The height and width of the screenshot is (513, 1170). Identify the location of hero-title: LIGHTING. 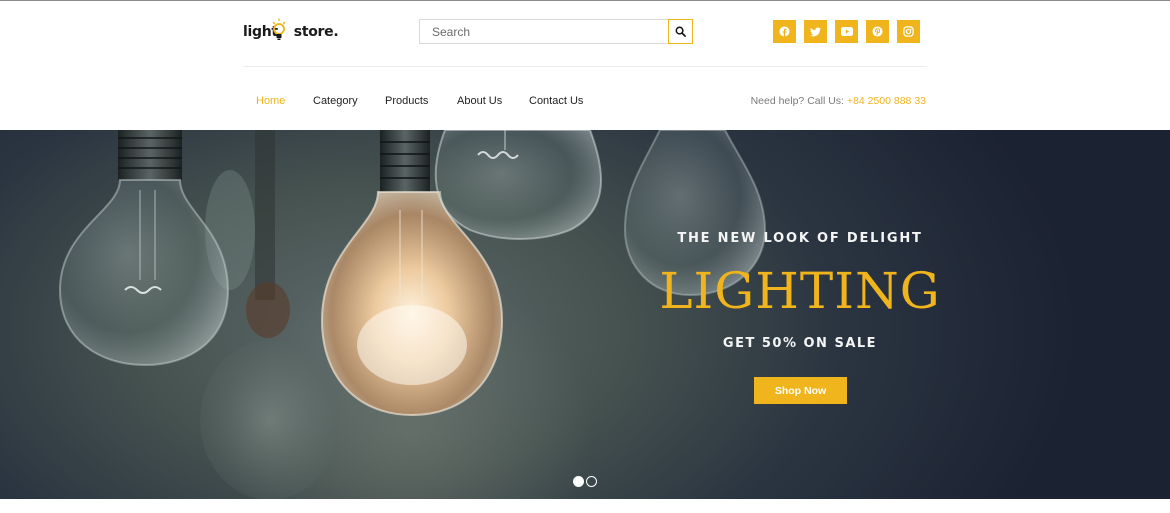
(800, 291).